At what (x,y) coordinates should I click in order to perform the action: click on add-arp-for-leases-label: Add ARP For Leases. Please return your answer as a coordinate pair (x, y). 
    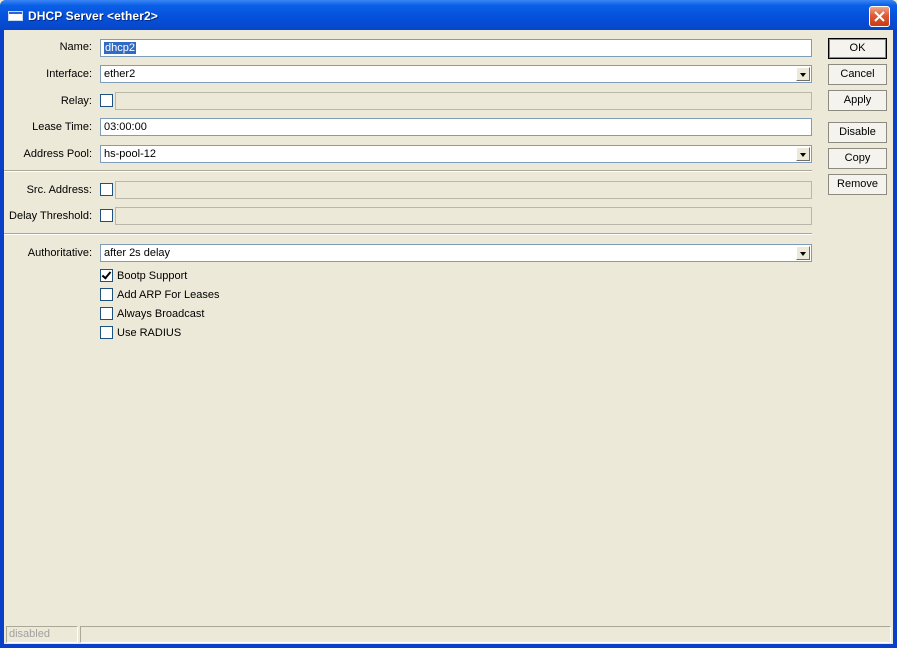
    Looking at the image, I should click on (168, 295).